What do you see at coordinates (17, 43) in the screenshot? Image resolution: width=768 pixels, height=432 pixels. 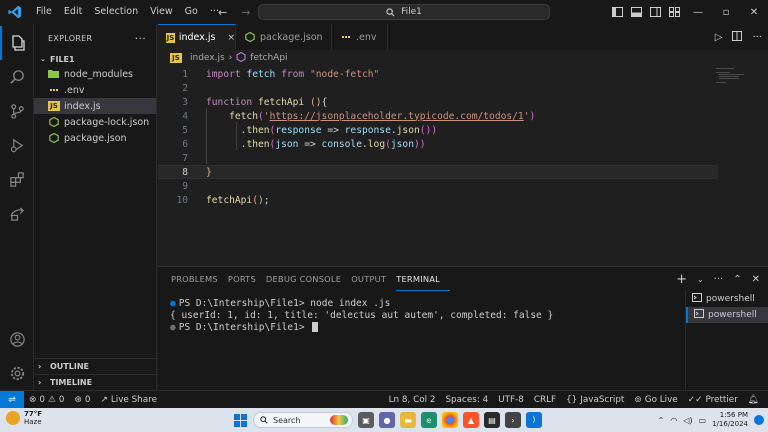 I see `explorer-icon` at bounding box center [17, 43].